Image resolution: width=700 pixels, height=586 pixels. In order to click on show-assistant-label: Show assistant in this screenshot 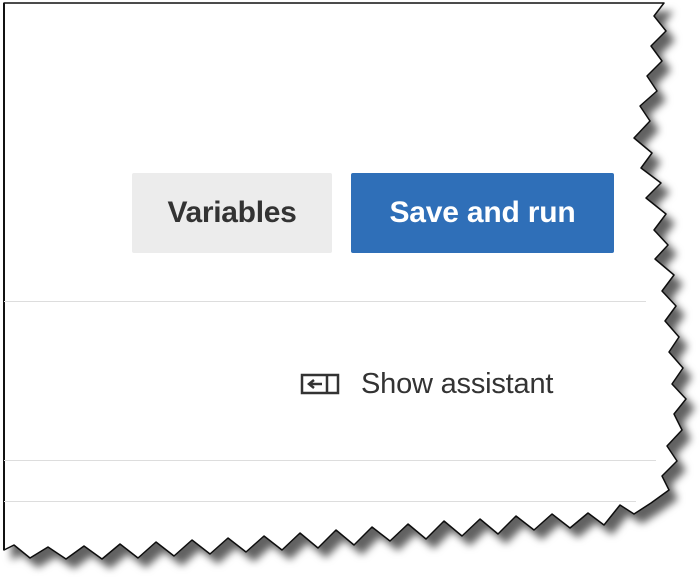, I will do `click(457, 383)`.